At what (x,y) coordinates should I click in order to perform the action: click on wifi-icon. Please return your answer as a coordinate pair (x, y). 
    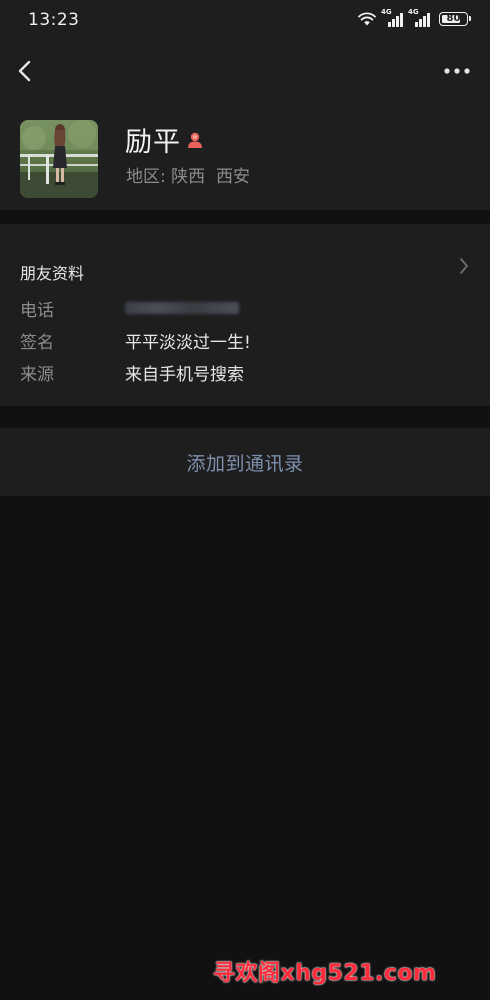
    Looking at the image, I should click on (367, 19).